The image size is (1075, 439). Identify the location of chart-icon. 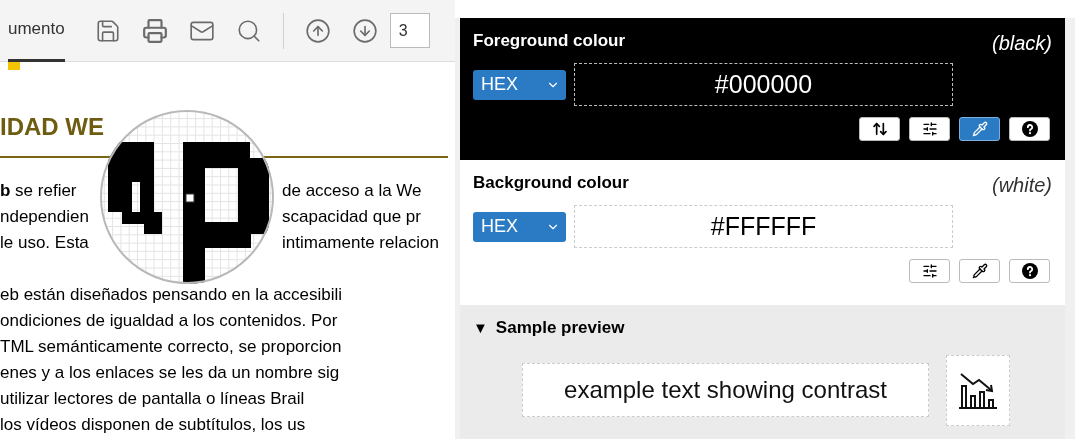
(978, 390).